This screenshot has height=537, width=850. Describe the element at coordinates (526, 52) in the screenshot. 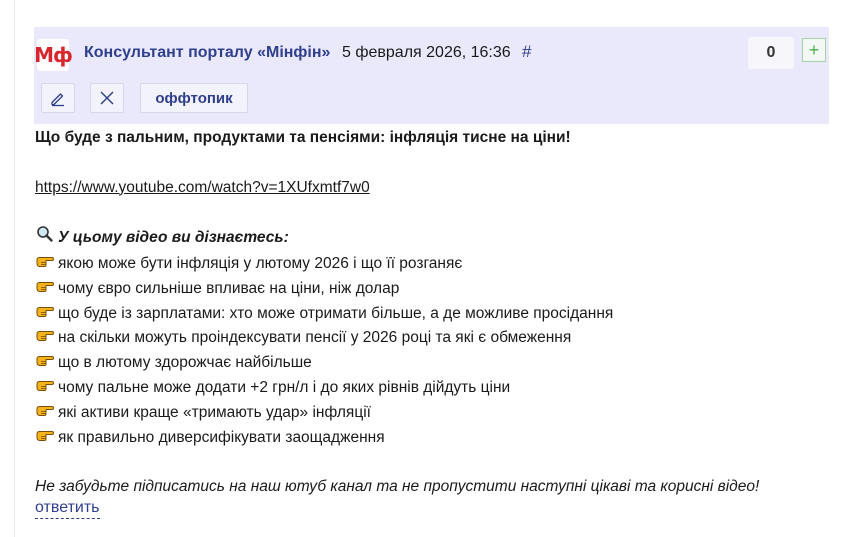

I see `permalink-link: #` at that location.